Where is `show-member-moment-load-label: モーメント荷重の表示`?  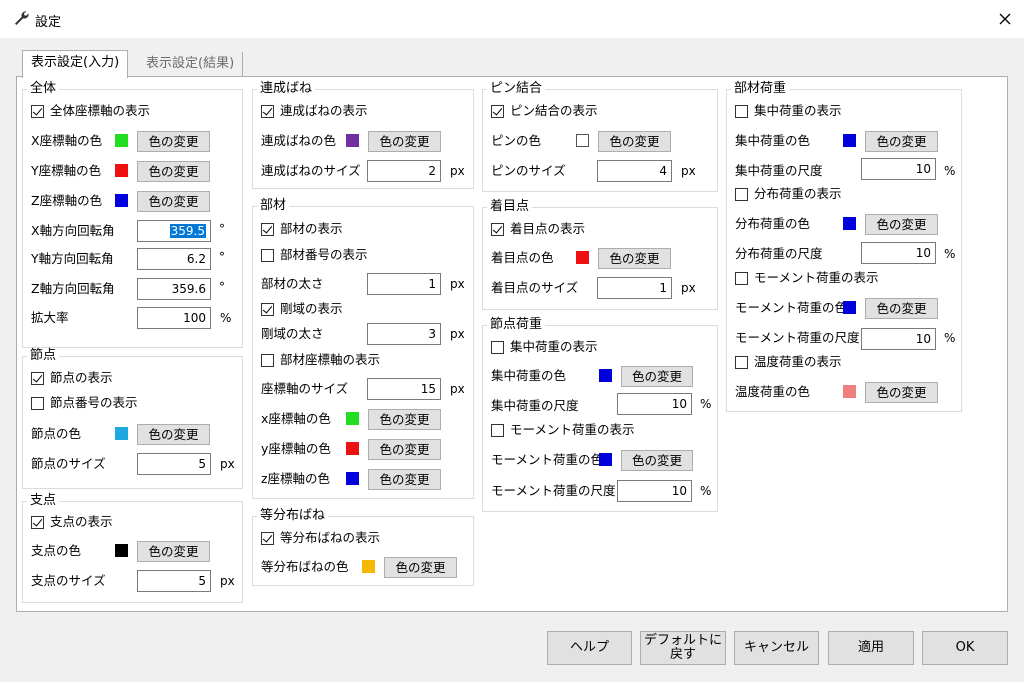
show-member-moment-load-label: モーメント荷重の表示 is located at coordinates (816, 277).